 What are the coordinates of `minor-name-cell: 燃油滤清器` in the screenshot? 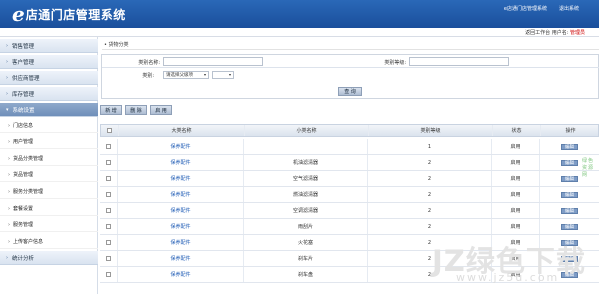 It's located at (306, 194).